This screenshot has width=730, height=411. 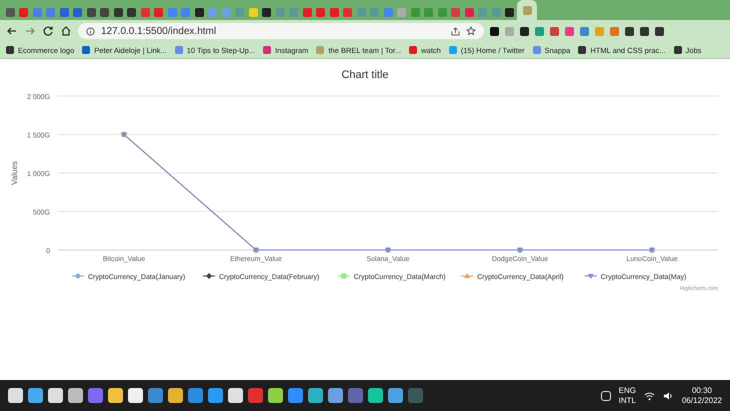 What do you see at coordinates (365, 75) in the screenshot?
I see `chart-title: Chart title` at bounding box center [365, 75].